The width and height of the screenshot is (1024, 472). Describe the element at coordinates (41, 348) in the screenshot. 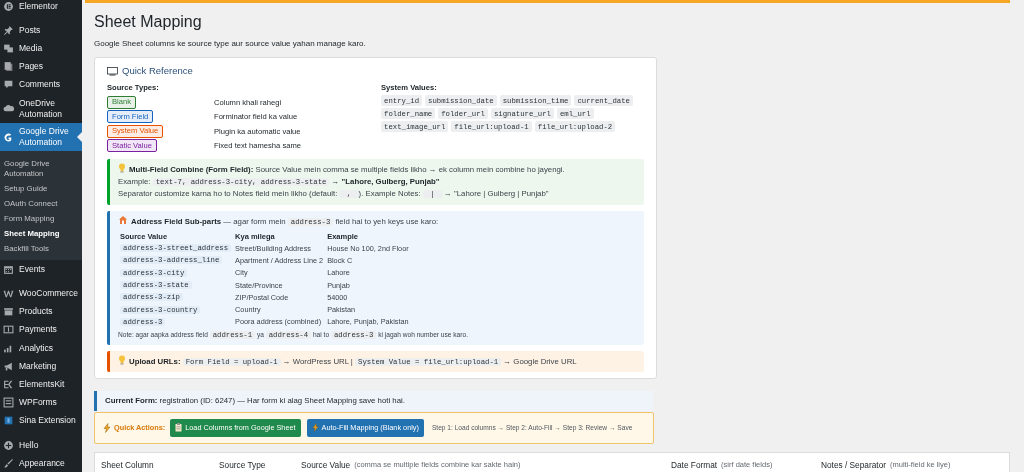

I see `menu-item: Analytics` at that location.